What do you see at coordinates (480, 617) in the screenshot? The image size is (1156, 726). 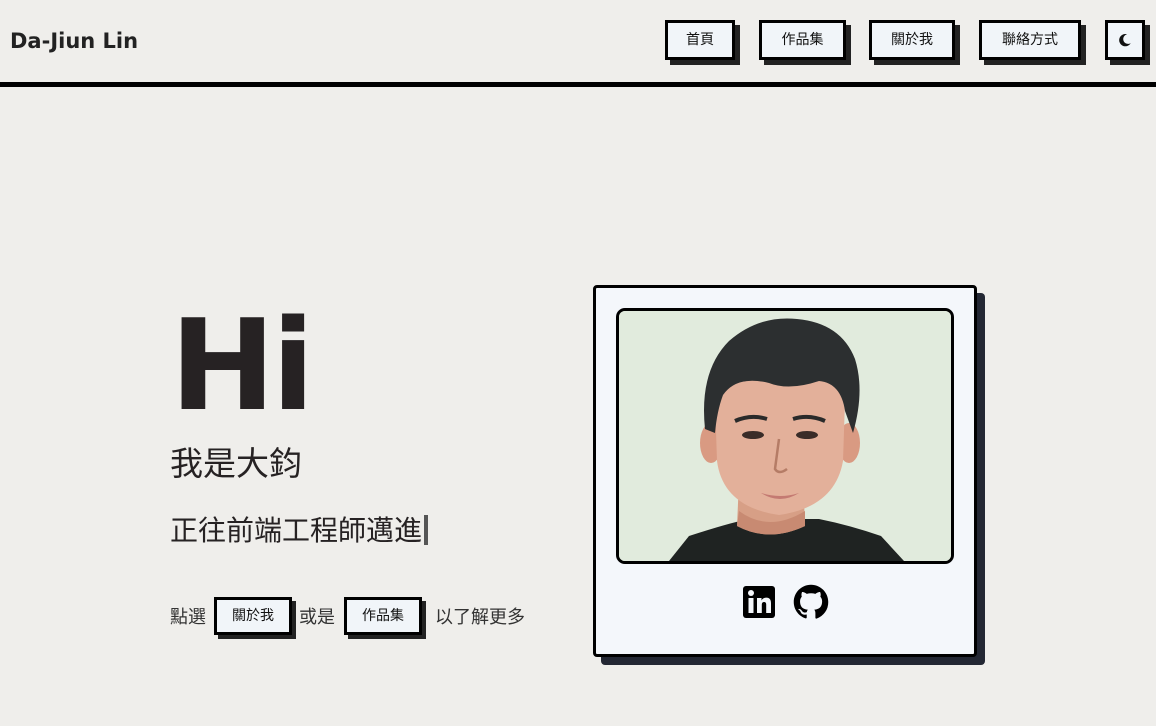 I see `cta-suffix: 以了解更多` at bounding box center [480, 617].